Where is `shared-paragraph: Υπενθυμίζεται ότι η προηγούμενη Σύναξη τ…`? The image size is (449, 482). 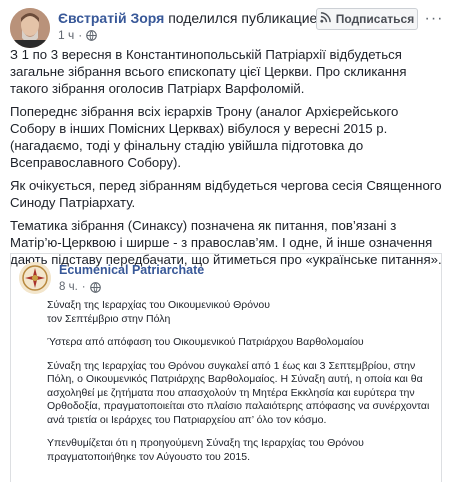 shared-paragraph: Υπενθυμίζεται ότι η προηγούμενη Σύναξη τ… is located at coordinates (205, 450).